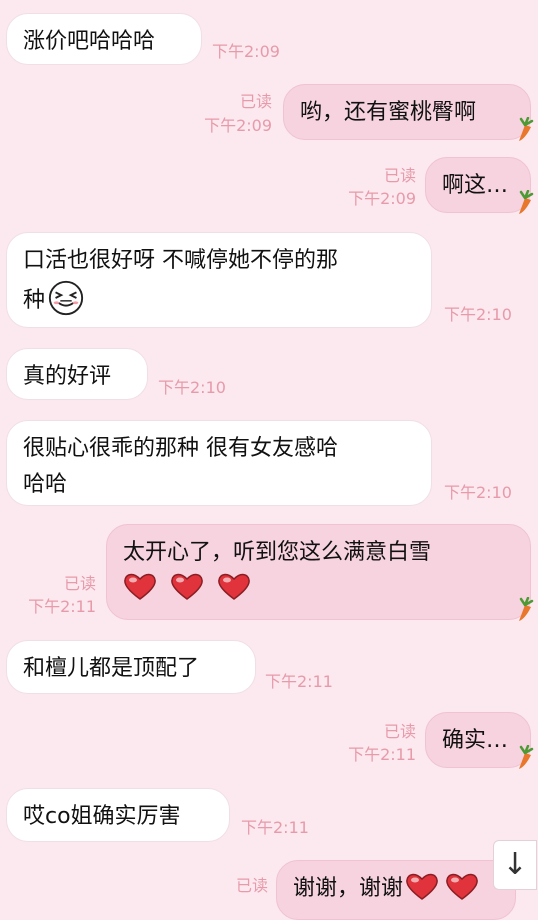 The height and width of the screenshot is (920, 538). What do you see at coordinates (219, 463) in the screenshot?
I see `message-bubble-incoming: 很贴心很乖的那种 很有女友感哈 哈哈` at bounding box center [219, 463].